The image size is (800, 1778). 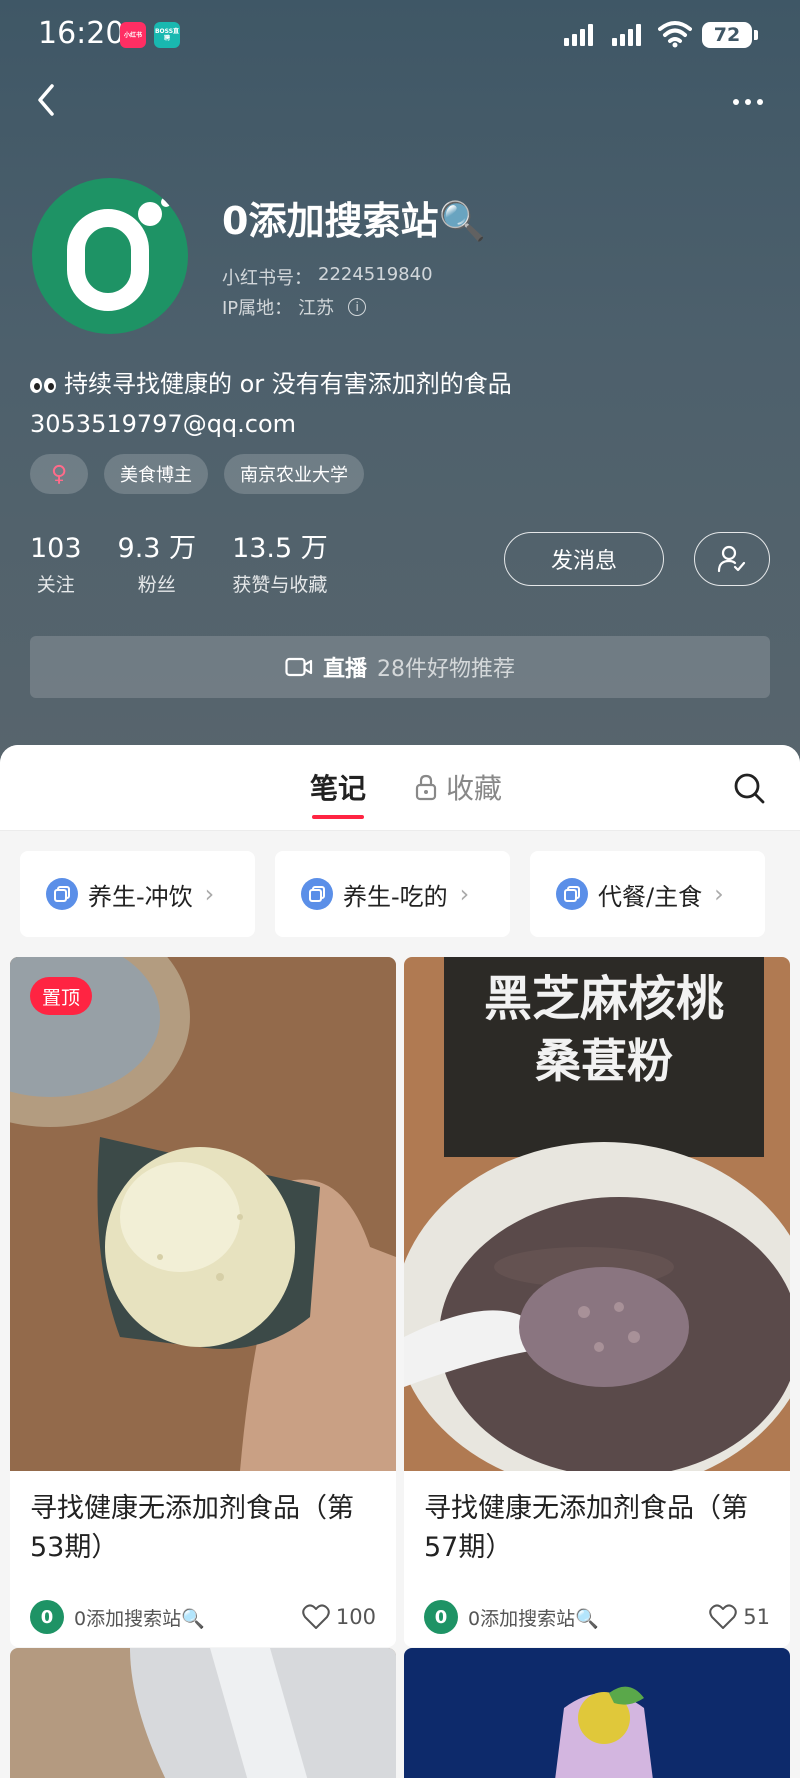 I want to click on red-id-label: 小红书号：, so click(x=267, y=278).